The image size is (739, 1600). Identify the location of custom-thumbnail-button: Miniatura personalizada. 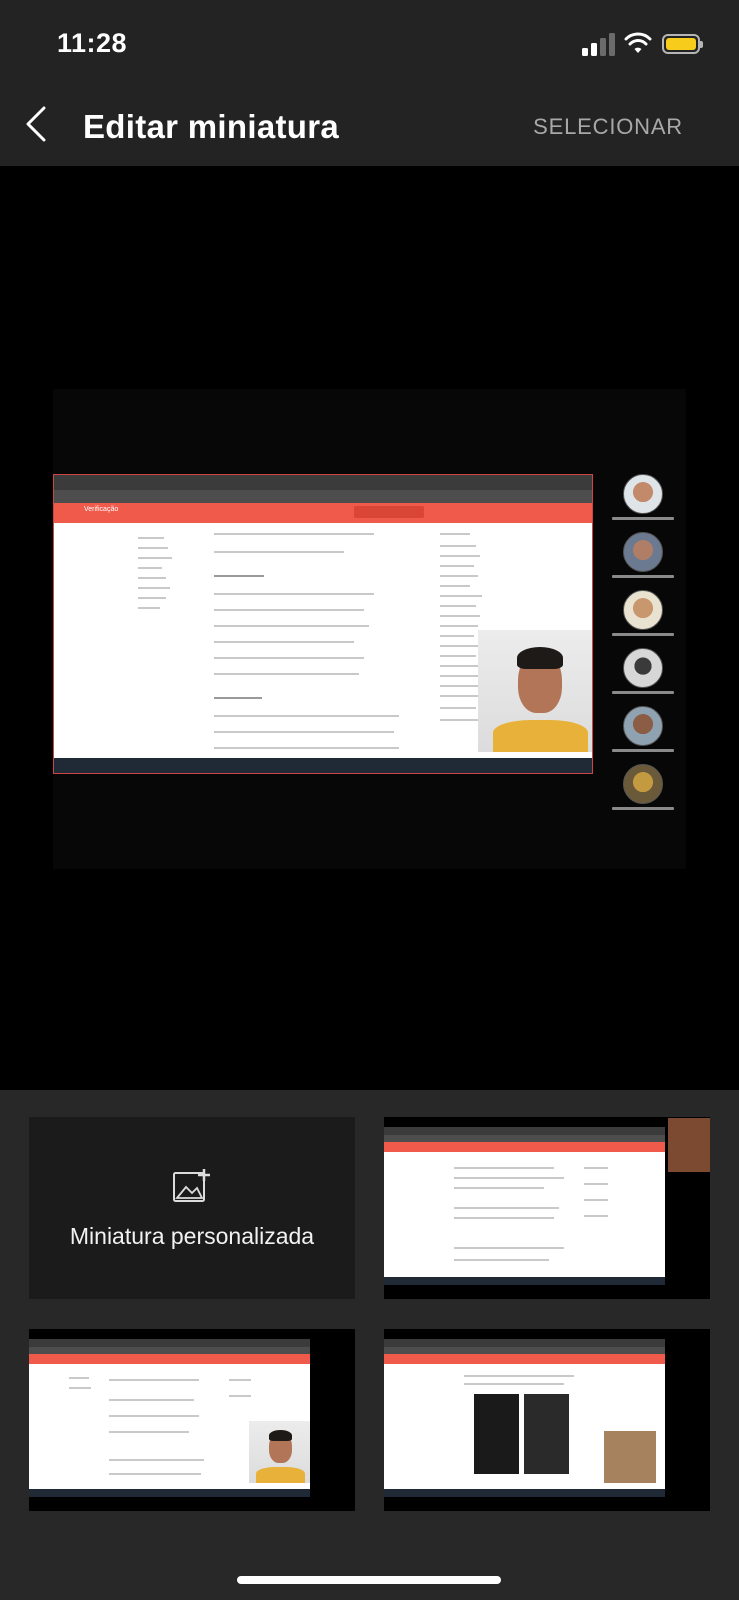
(192, 1208).